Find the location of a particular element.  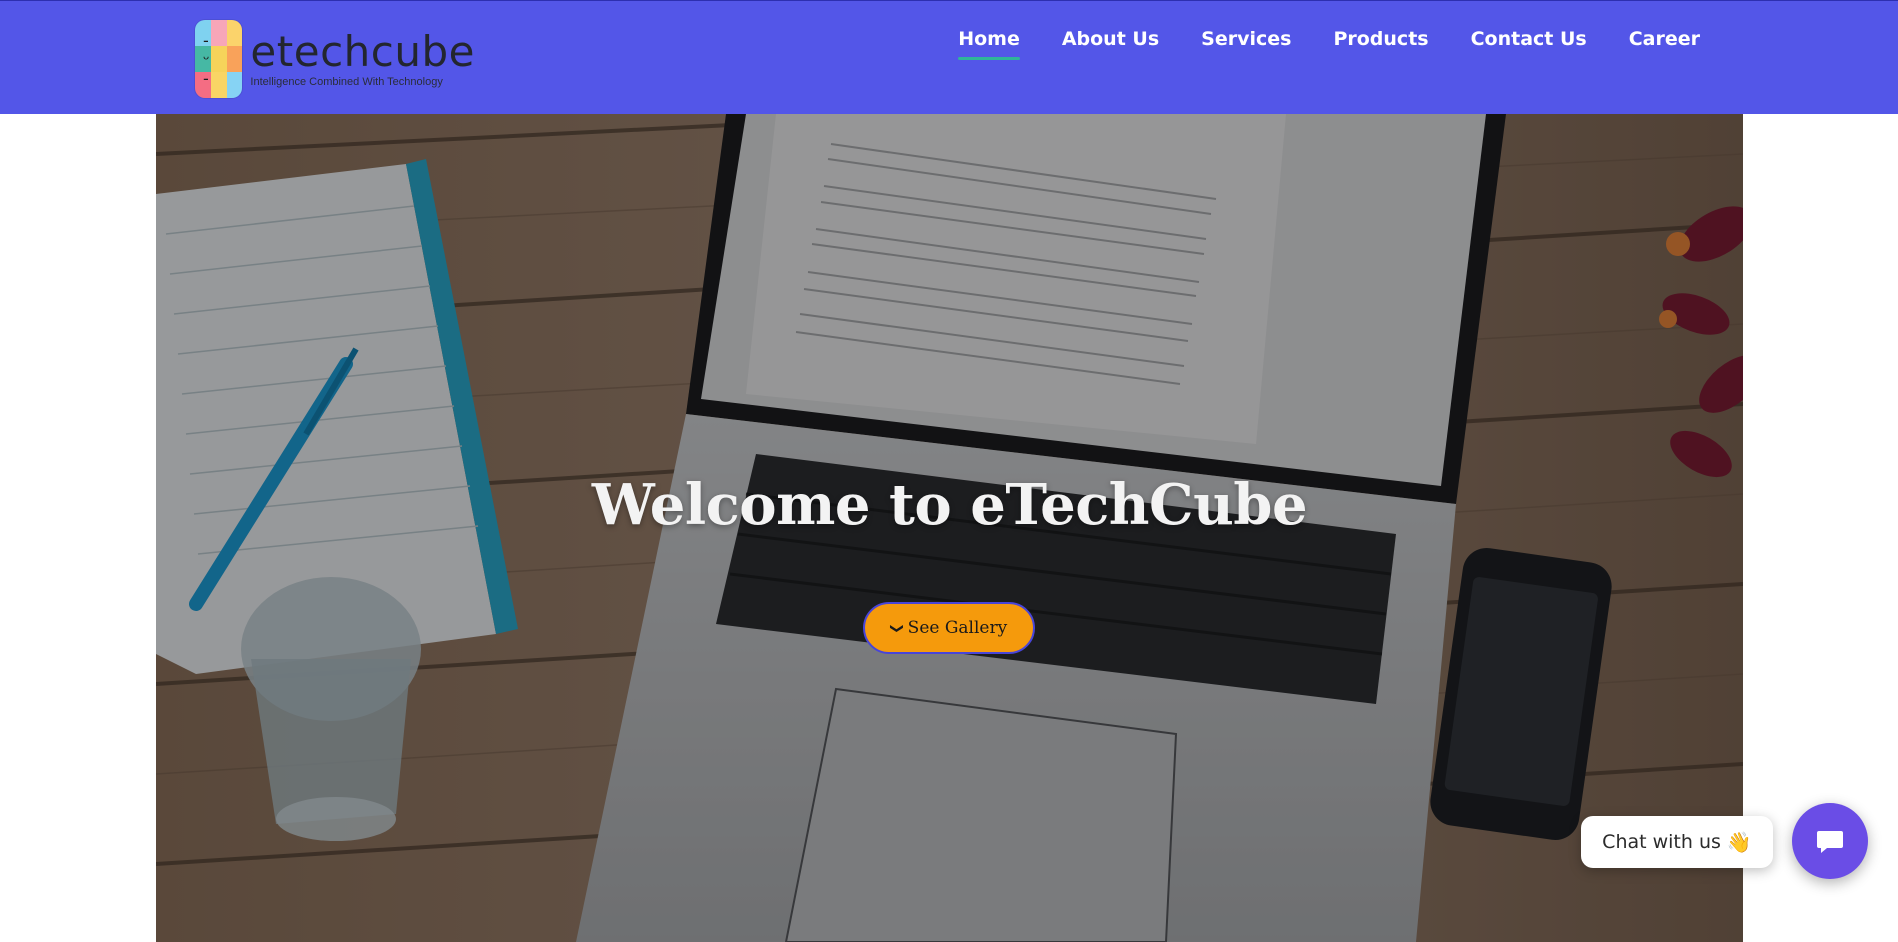

nav-item-products: Products is located at coordinates (1380, 44).